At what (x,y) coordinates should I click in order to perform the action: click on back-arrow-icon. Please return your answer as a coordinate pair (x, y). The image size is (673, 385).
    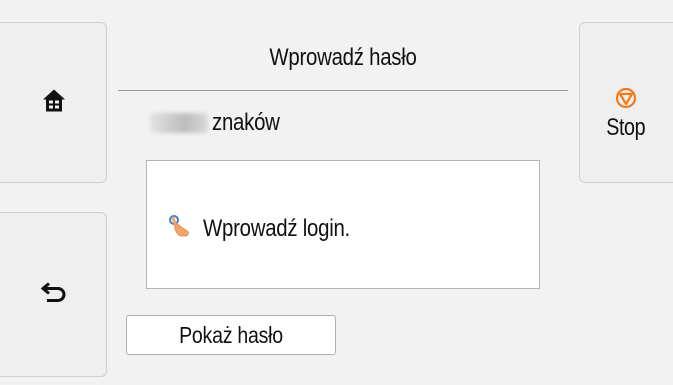
    Looking at the image, I should click on (53, 294).